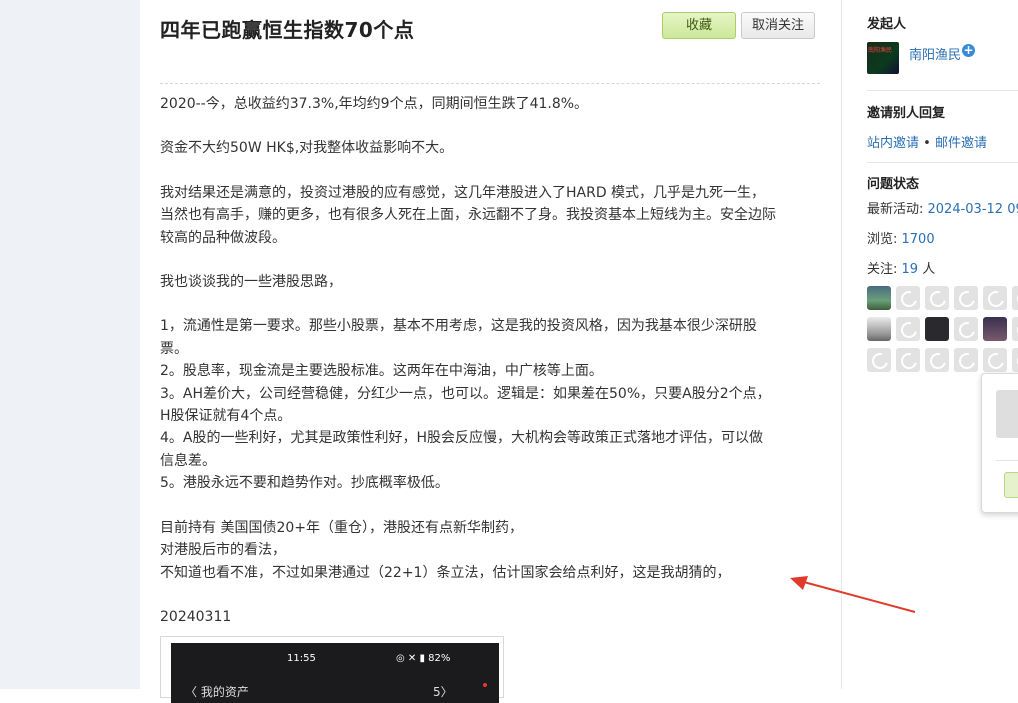 This screenshot has height=703, width=1018. Describe the element at coordinates (906, 113) in the screenshot. I see `invite-heading: 邀请别人回复` at that location.